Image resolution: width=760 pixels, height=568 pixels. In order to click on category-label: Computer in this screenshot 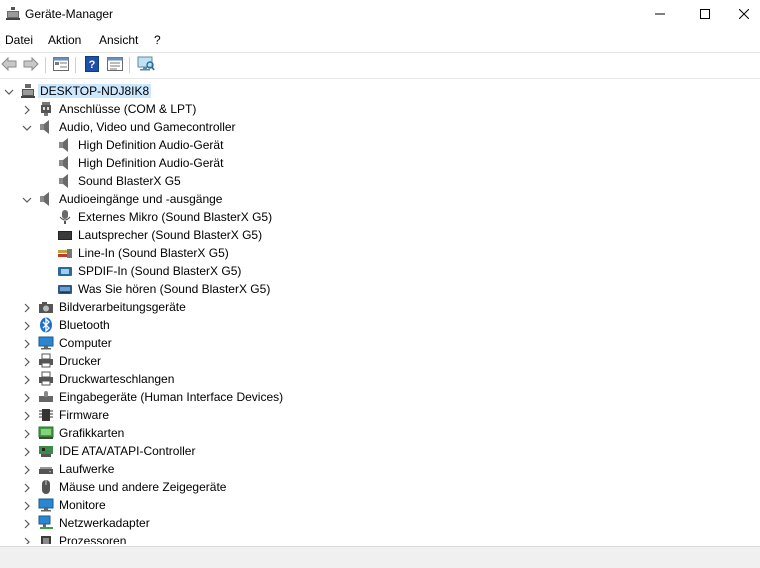, I will do `click(85, 343)`.